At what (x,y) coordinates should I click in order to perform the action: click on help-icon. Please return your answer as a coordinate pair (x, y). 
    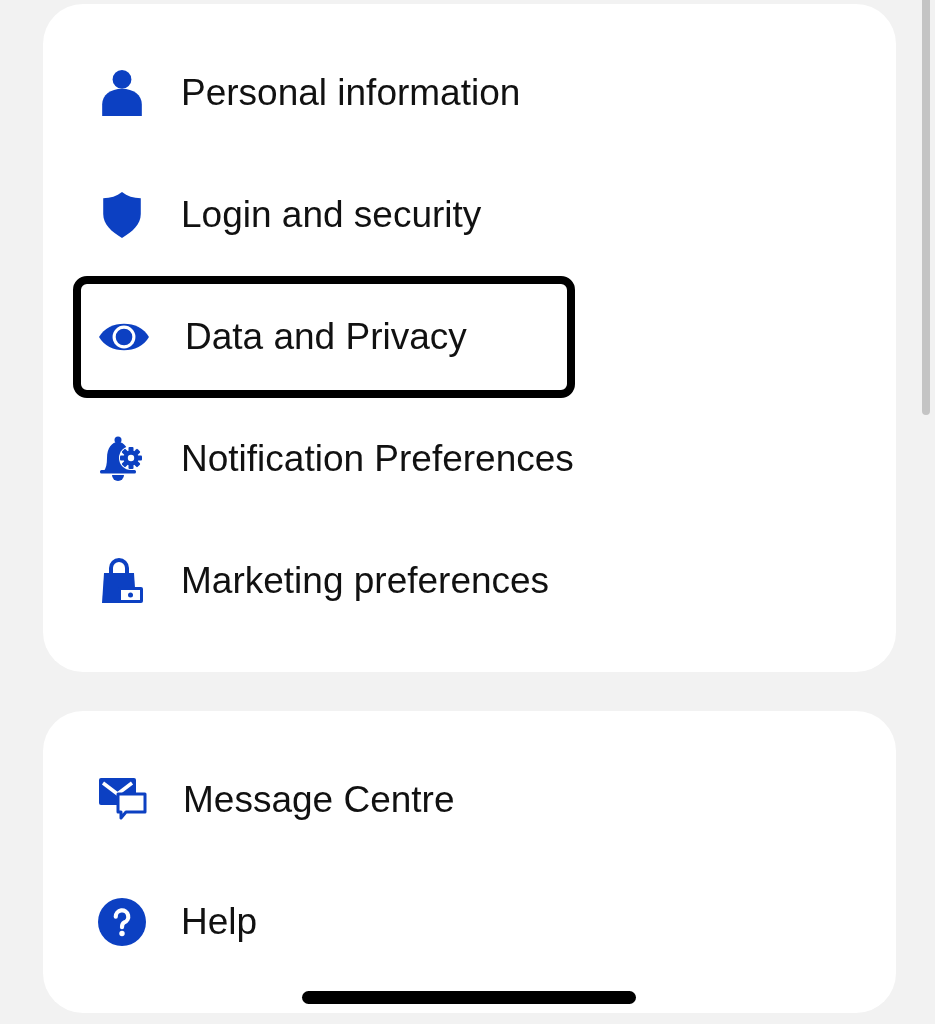
    Looking at the image, I should click on (122, 922).